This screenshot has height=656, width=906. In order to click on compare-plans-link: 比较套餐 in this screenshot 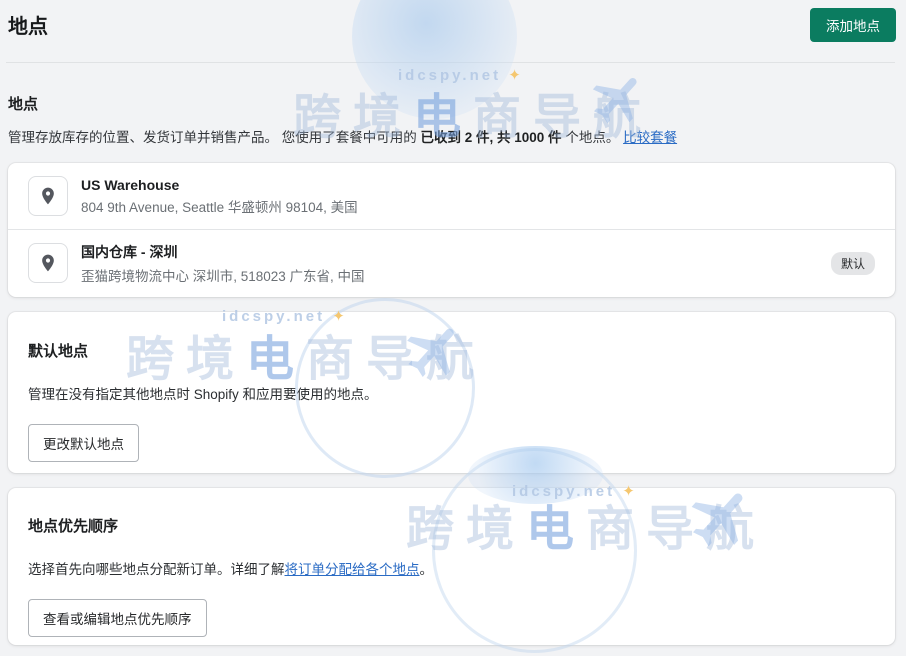, I will do `click(650, 137)`.